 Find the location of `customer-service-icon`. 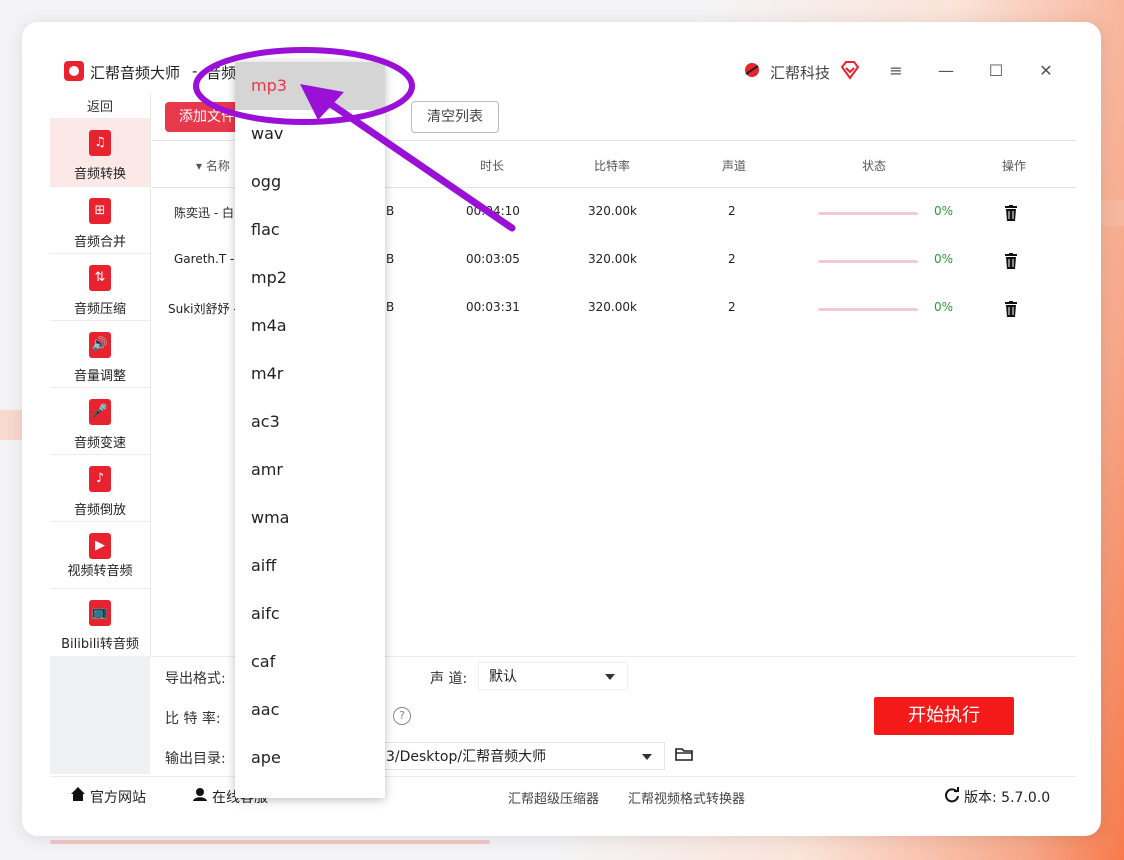

customer-service-icon is located at coordinates (200, 794).